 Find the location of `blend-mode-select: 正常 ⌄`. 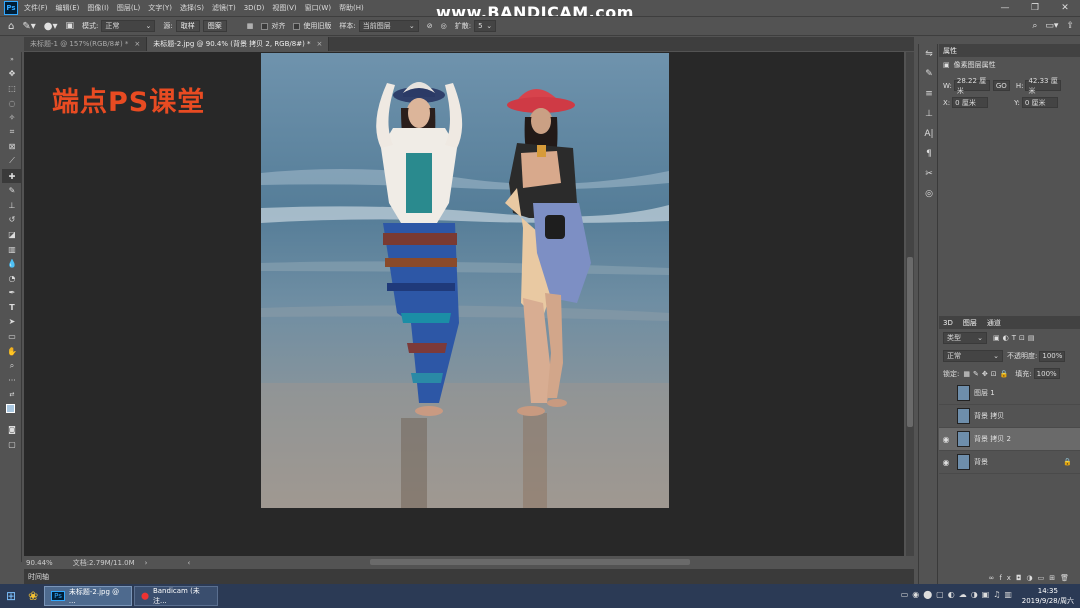

blend-mode-select: 正常 ⌄ is located at coordinates (973, 356).